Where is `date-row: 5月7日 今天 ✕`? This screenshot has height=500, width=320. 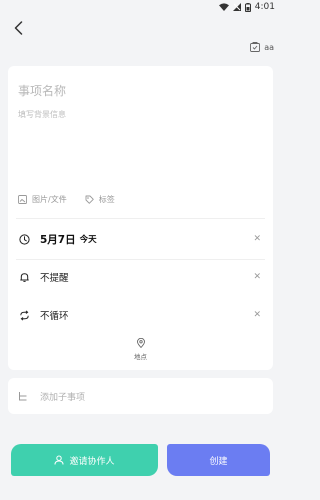
date-row: 5月7日 今天 ✕ is located at coordinates (140, 239).